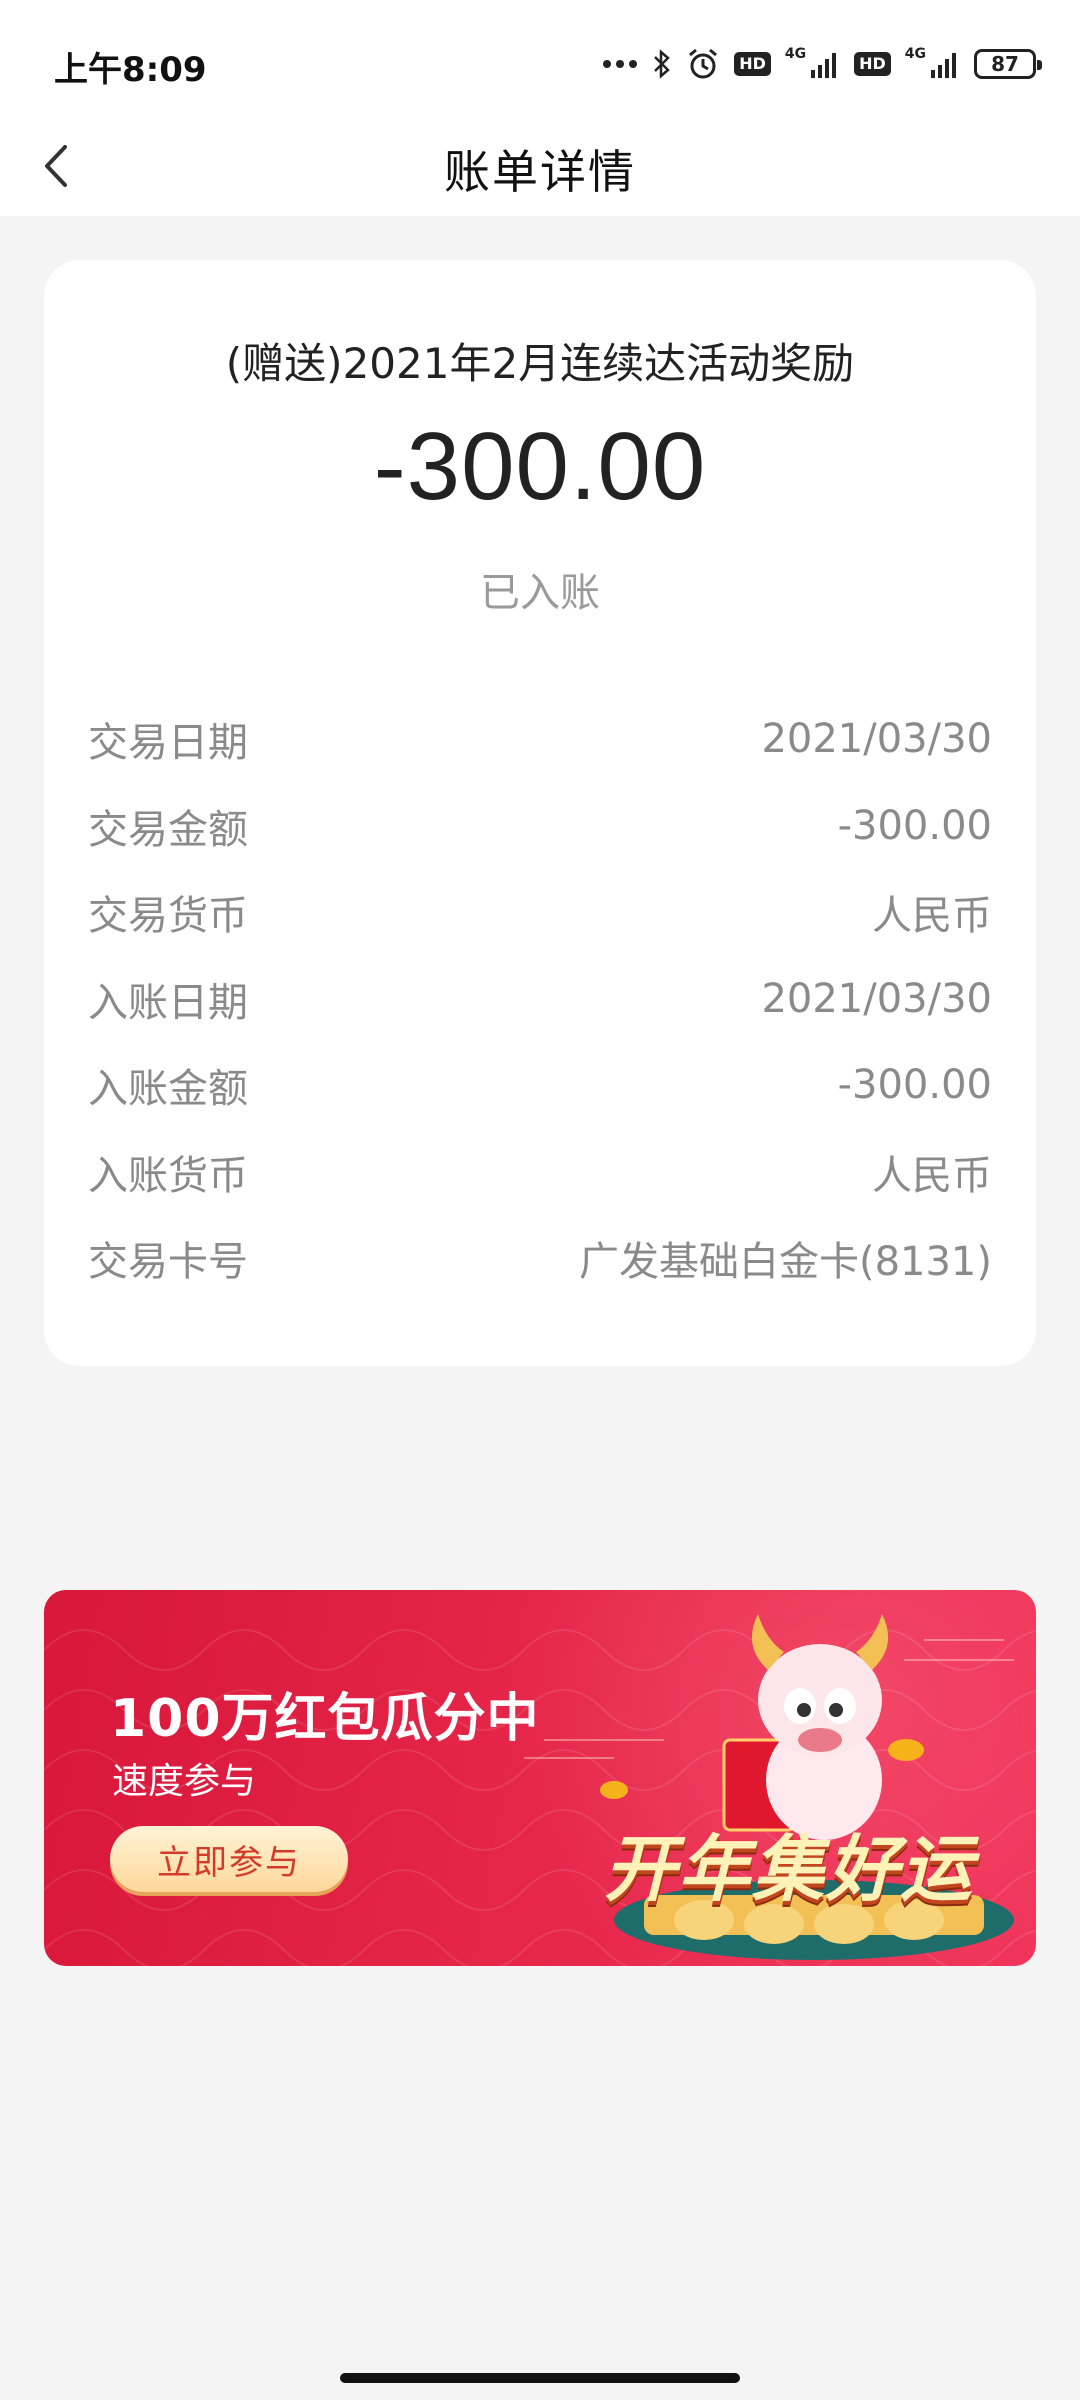 This screenshot has width=1080, height=2400. Describe the element at coordinates (168, 1089) in the screenshot. I see `detail-label: 入账金额` at that location.